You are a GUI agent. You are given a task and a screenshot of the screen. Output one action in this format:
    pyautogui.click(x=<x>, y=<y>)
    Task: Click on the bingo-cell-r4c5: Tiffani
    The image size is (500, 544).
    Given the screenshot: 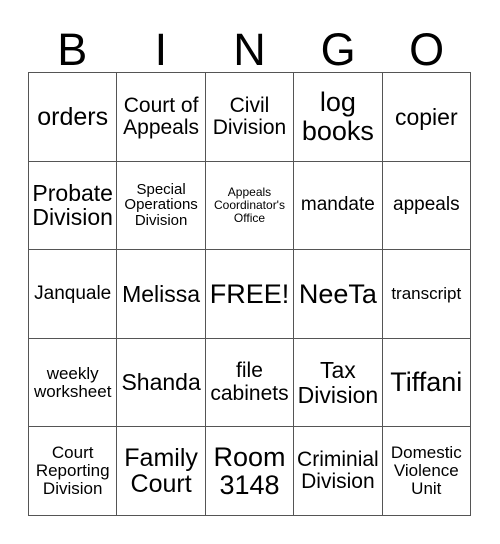 What is the action you would take?
    pyautogui.click(x=426, y=383)
    